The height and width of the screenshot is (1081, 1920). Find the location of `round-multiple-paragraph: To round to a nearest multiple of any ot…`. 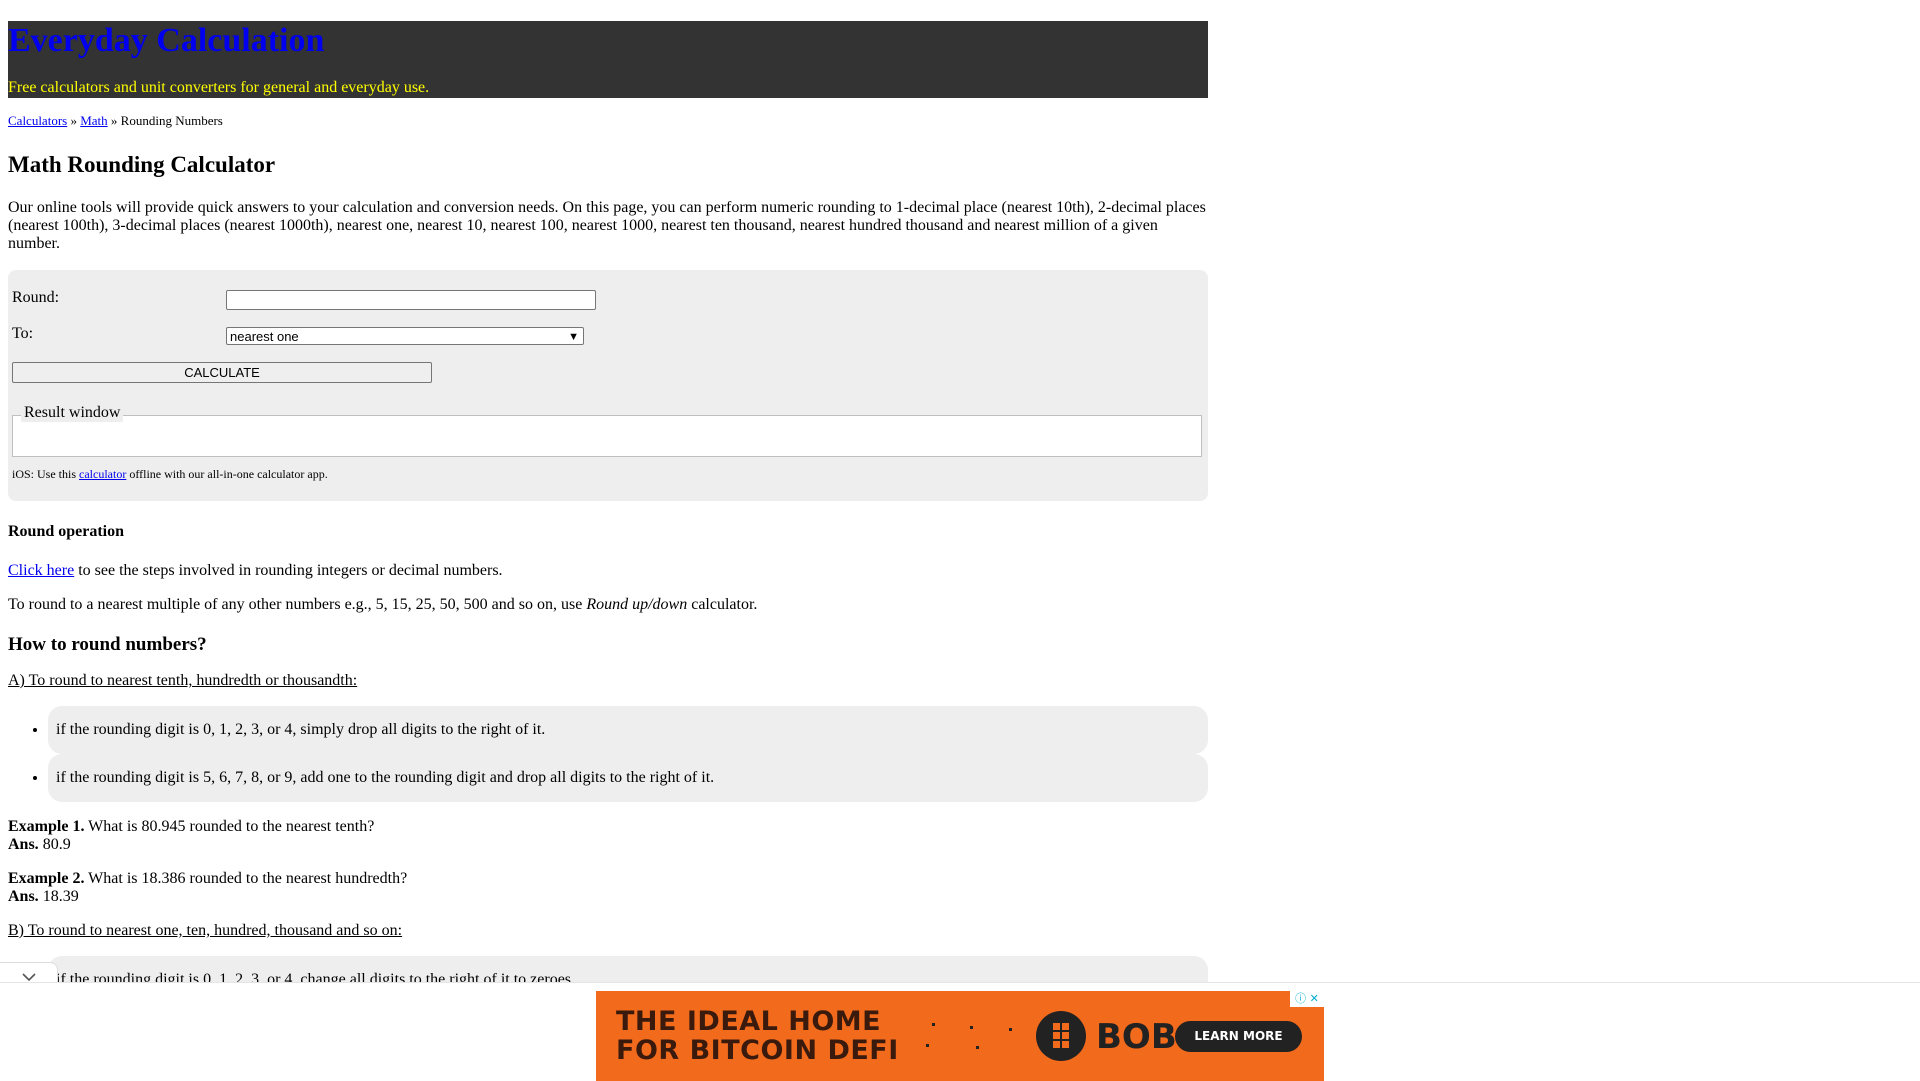

round-multiple-paragraph: To round to a nearest multiple of any ot… is located at coordinates (608, 605).